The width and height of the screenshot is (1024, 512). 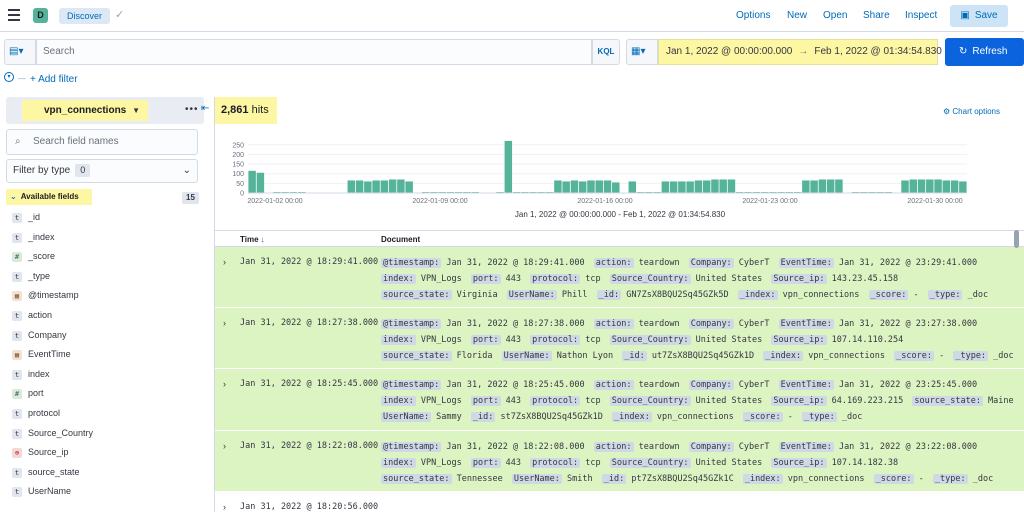 I want to click on index-pattern-value: vpn_connections ▼, so click(x=85, y=110).